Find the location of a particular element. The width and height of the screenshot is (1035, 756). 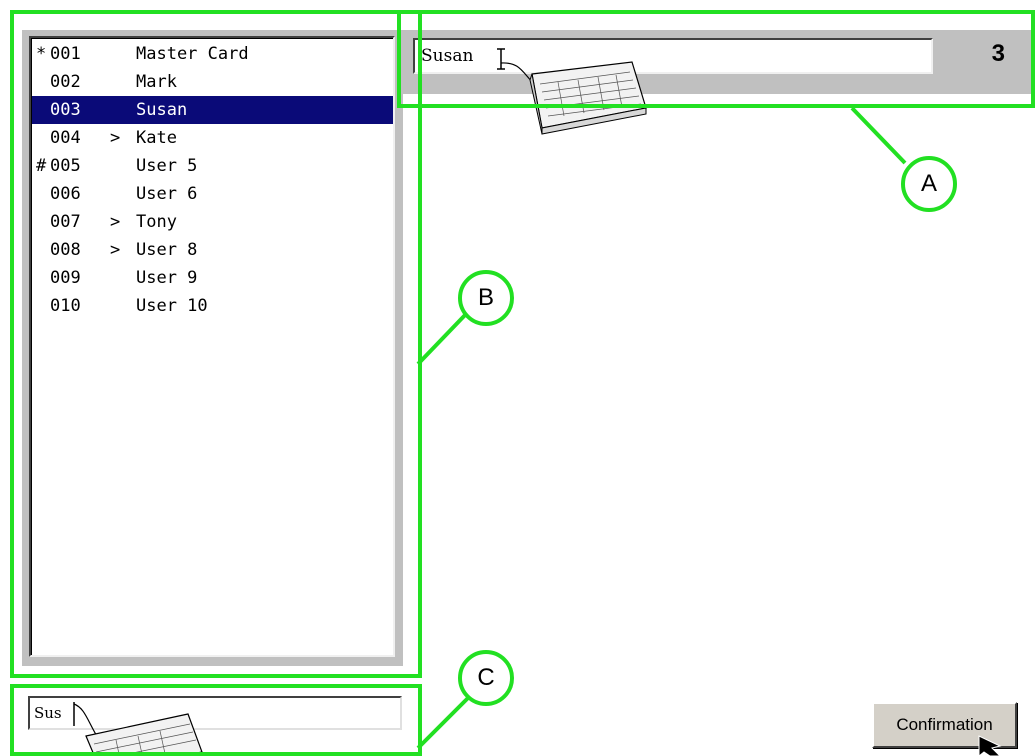

highlight-frame-name-field is located at coordinates (716, 59).